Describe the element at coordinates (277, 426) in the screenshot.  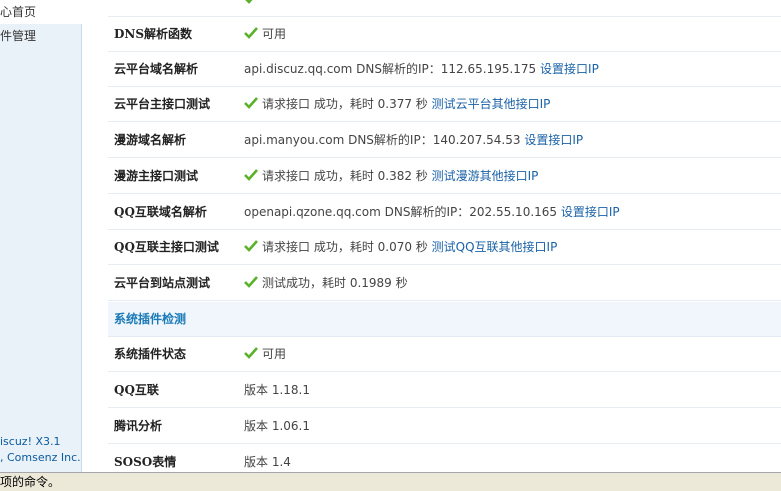
I see `version-text: 版本 1.06.1` at that location.